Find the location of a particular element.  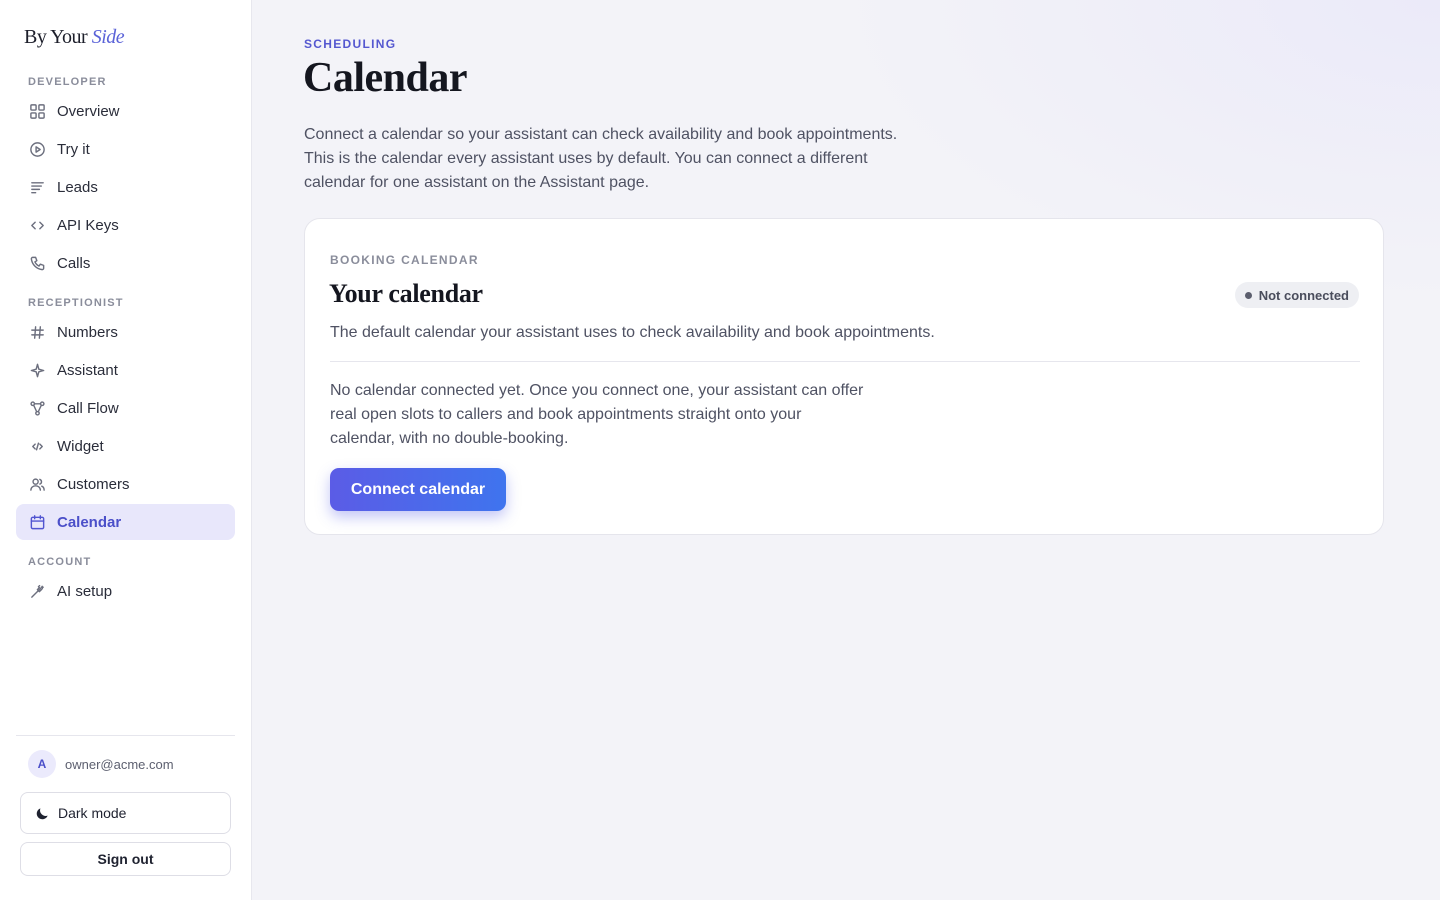

code-icon is located at coordinates (37, 225).